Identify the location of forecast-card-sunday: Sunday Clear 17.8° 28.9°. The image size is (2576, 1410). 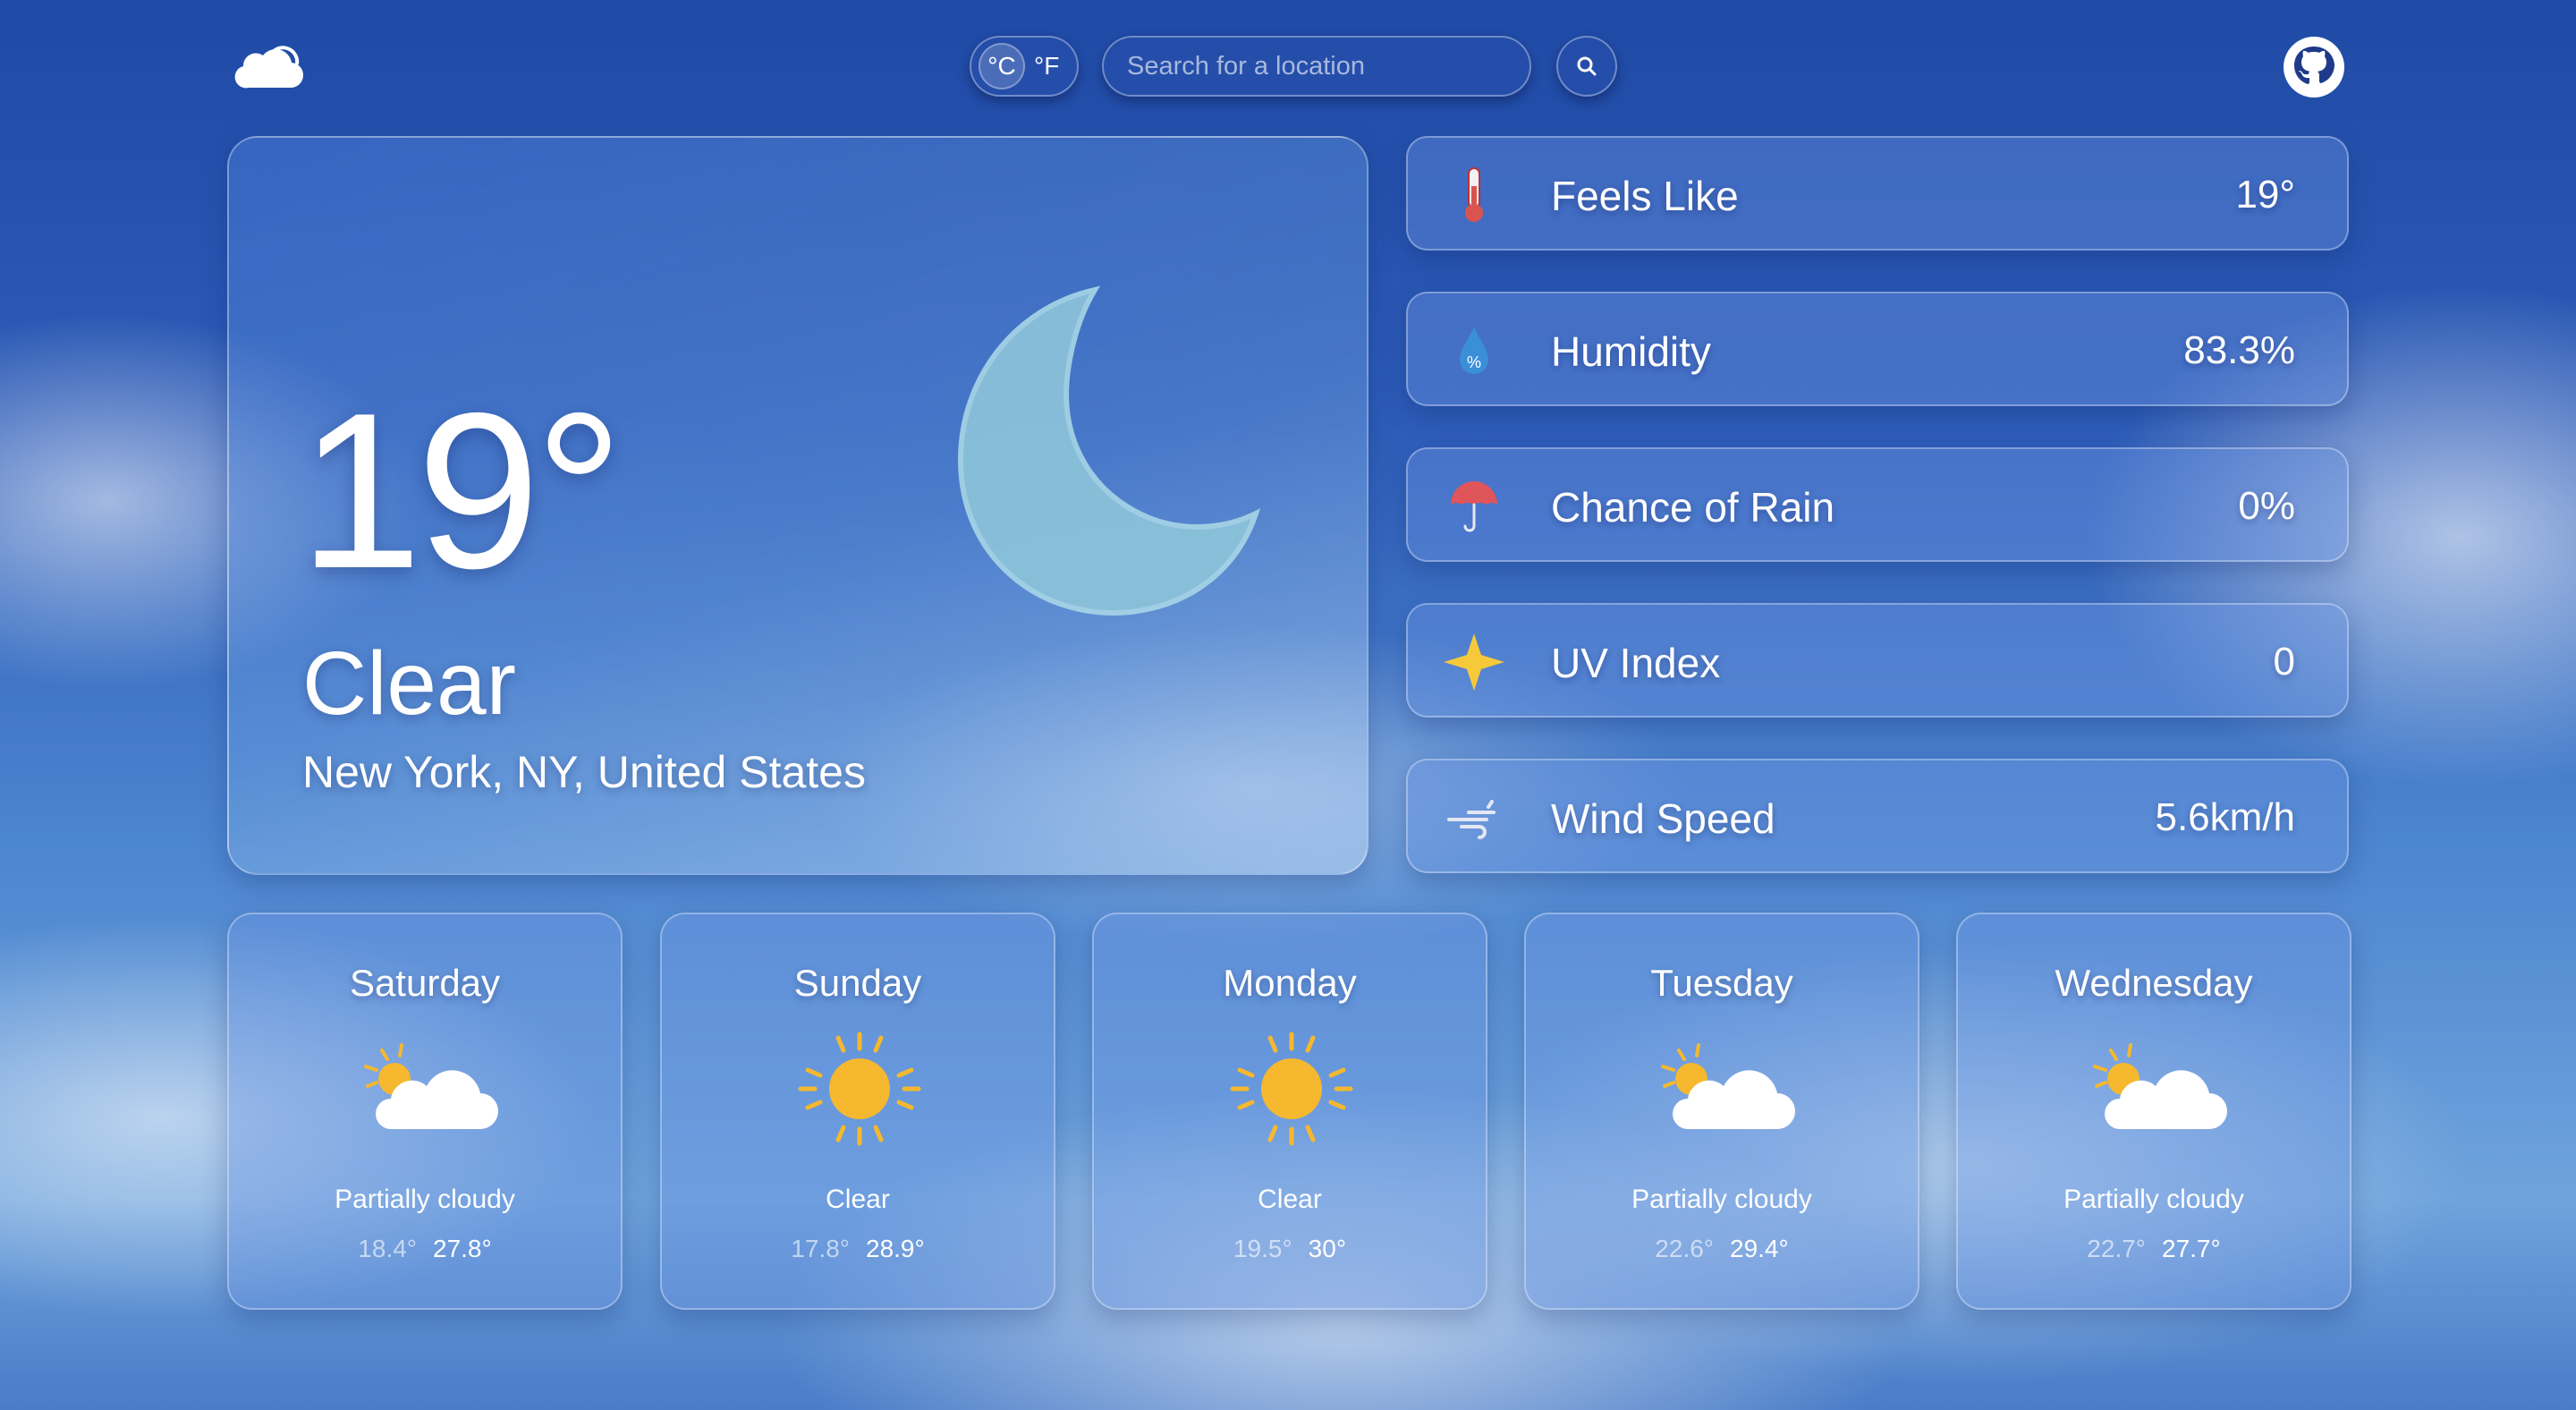
(857, 1112).